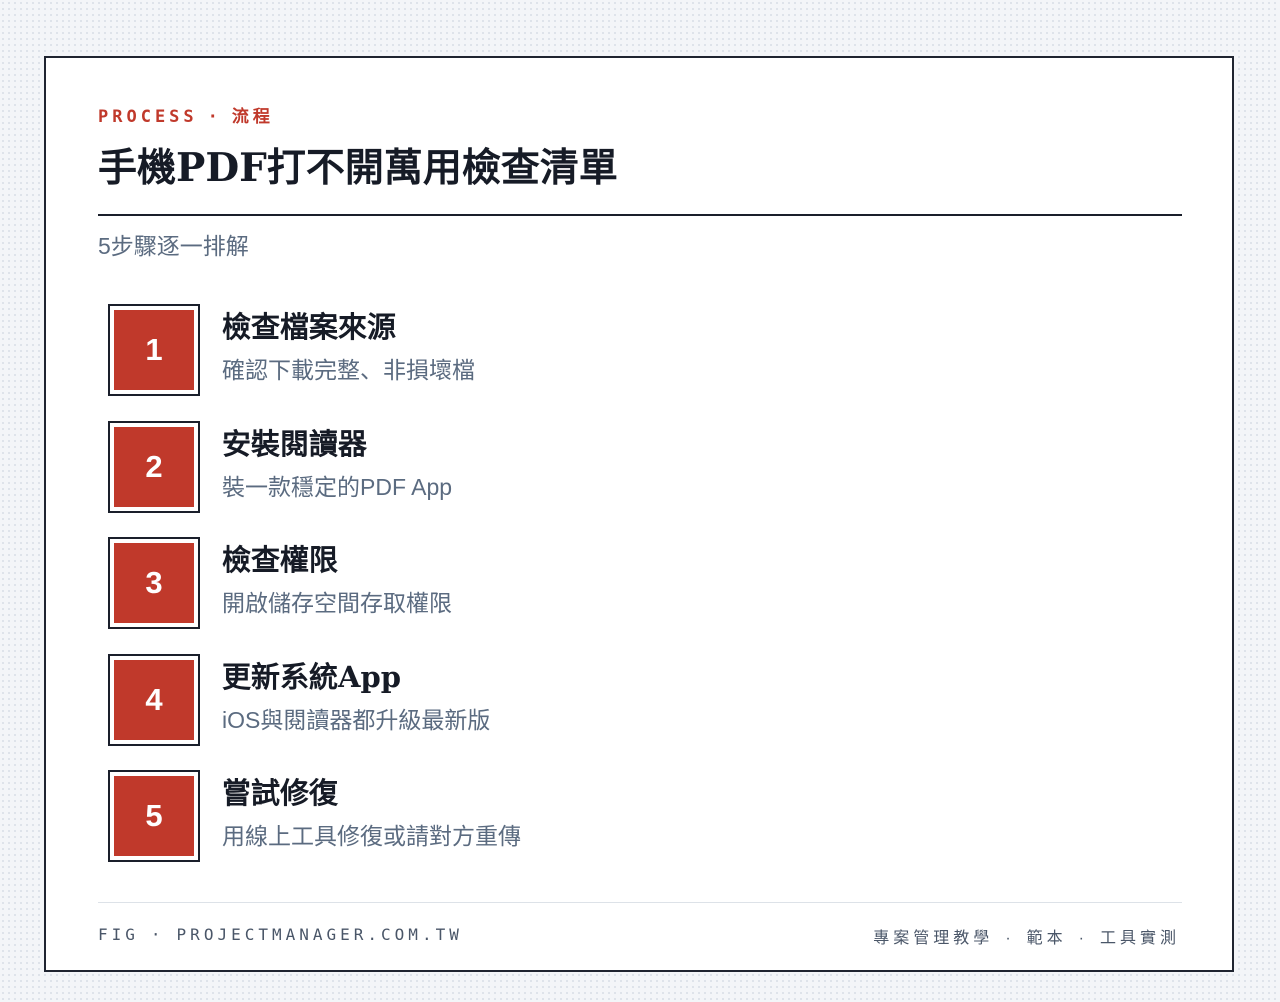 The image size is (1280, 1002). What do you see at coordinates (358, 168) in the screenshot?
I see `page-title: 手機PDF打不開萬用檢查清單` at bounding box center [358, 168].